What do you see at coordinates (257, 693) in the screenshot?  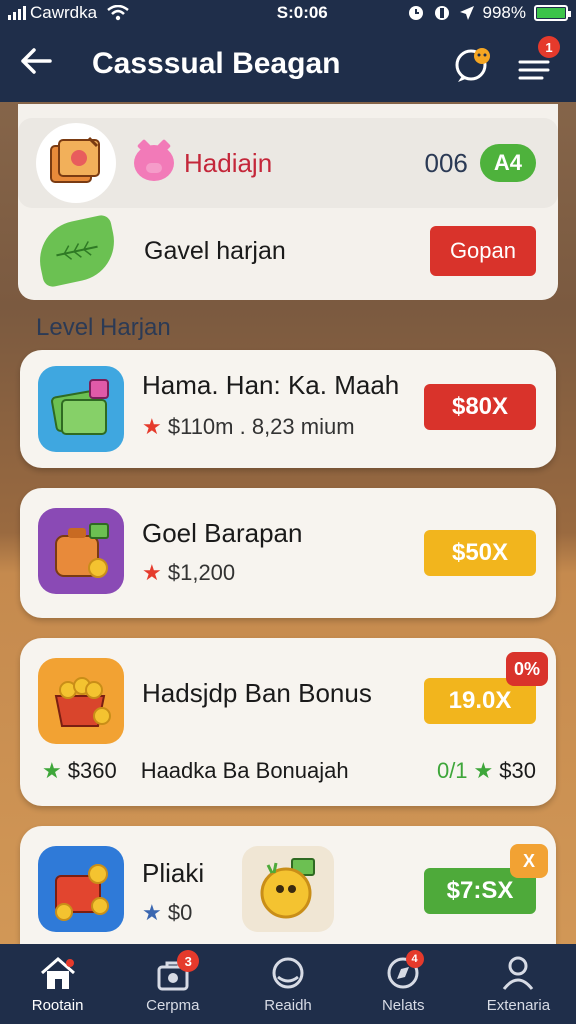 I see `offer-title: Hadsjdp Ban Bonus` at bounding box center [257, 693].